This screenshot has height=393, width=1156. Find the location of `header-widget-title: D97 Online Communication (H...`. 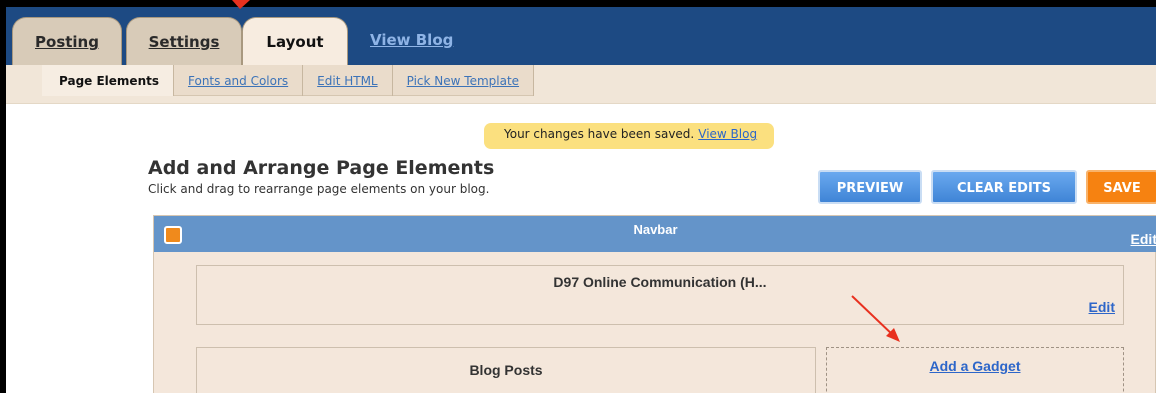

header-widget-title: D97 Online Communication (H... is located at coordinates (660, 282).